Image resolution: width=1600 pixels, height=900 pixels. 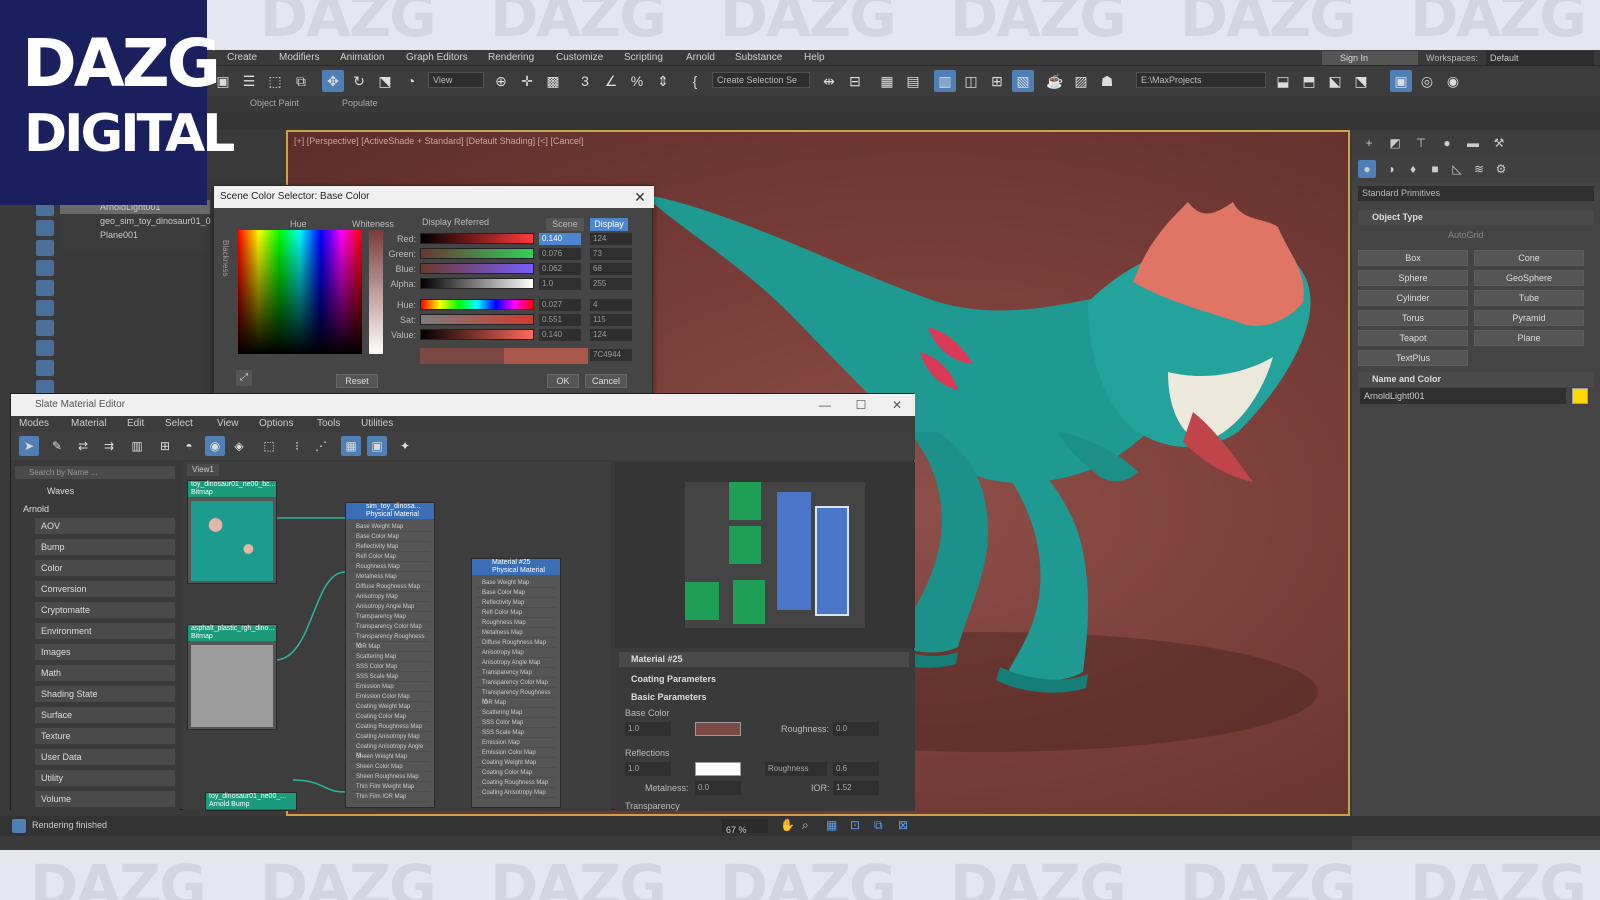 I want to click on browser-item-texture: Texture, so click(x=105, y=736).